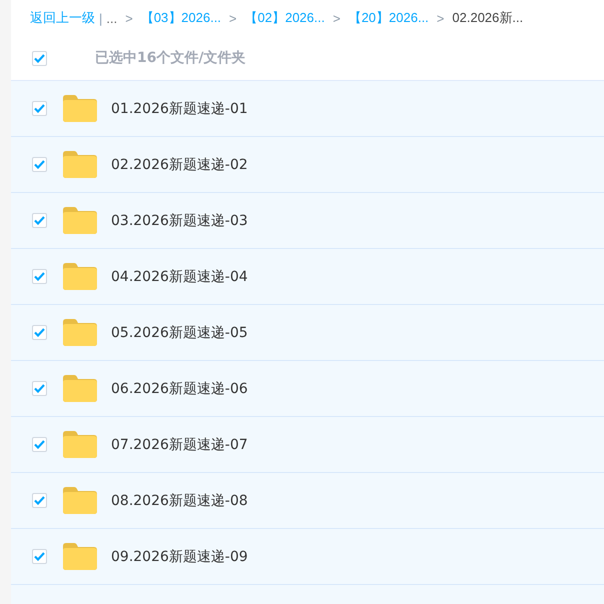 The height and width of the screenshot is (604, 604). Describe the element at coordinates (170, 58) in the screenshot. I see `selection-count: 已选中16个文件/文件夹` at that location.